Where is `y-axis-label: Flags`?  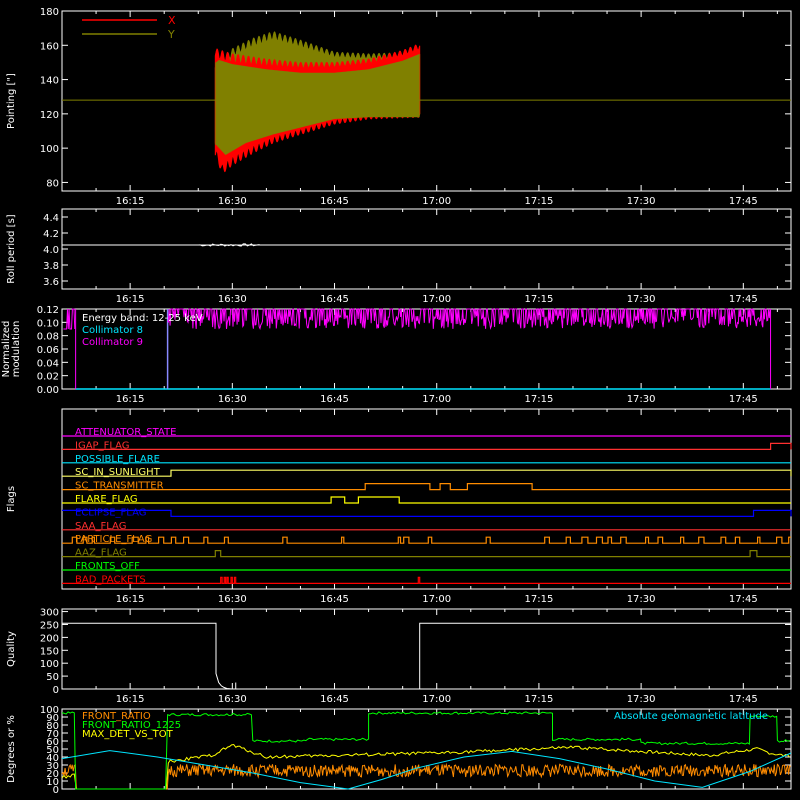 y-axis-label: Flags is located at coordinates (11, 499).